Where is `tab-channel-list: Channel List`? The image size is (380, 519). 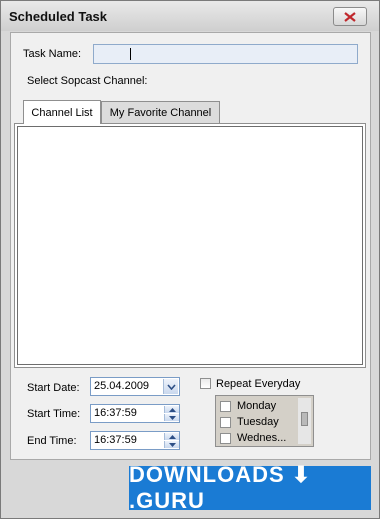 tab-channel-list: Channel List is located at coordinates (62, 112).